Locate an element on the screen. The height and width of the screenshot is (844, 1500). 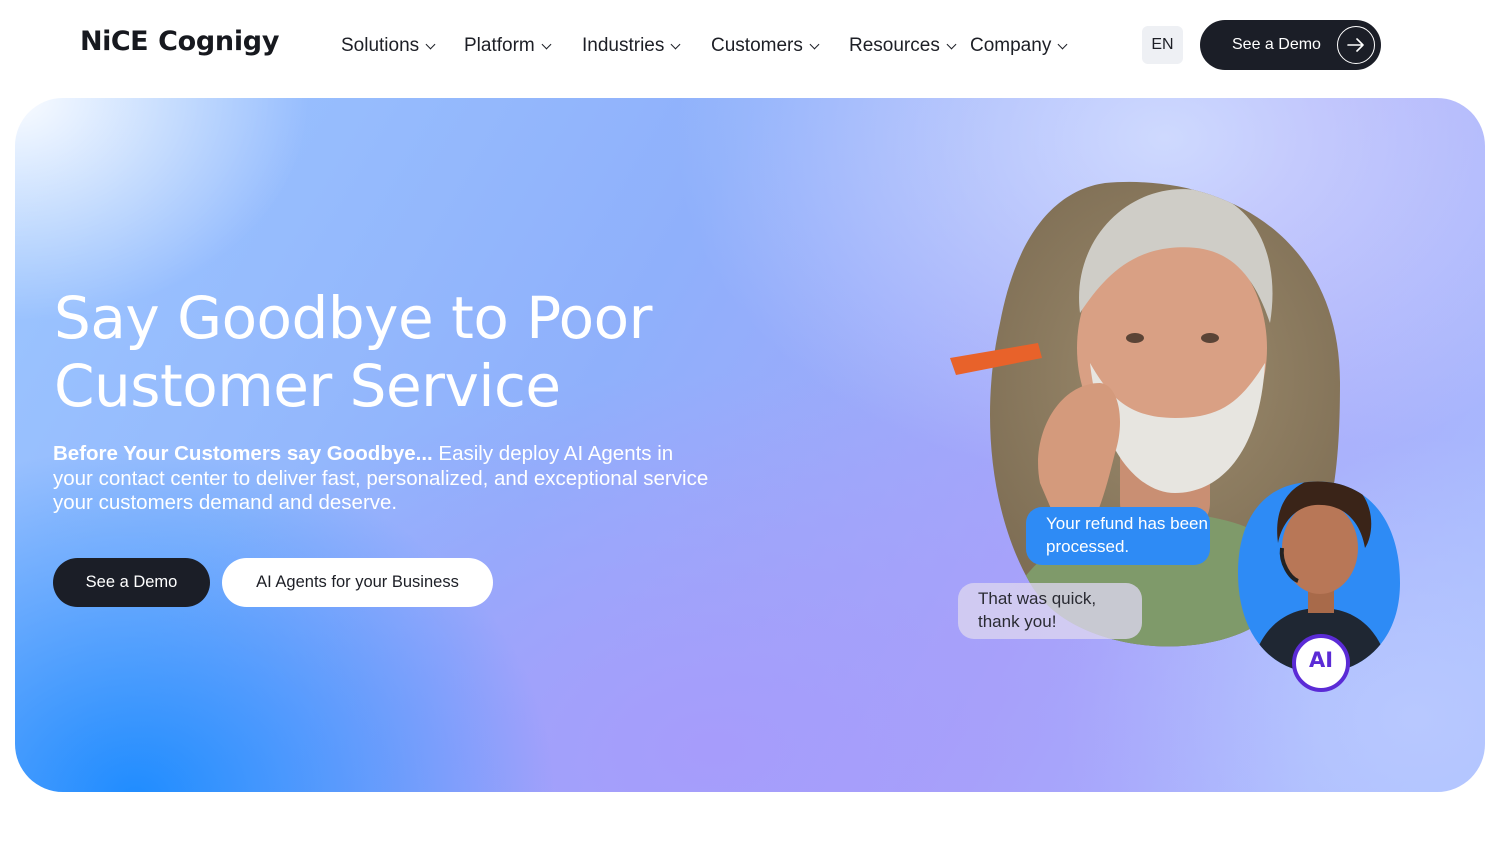
hero-title: Say Goodbye to Poor Customer Service is located at coordinates (394, 352).